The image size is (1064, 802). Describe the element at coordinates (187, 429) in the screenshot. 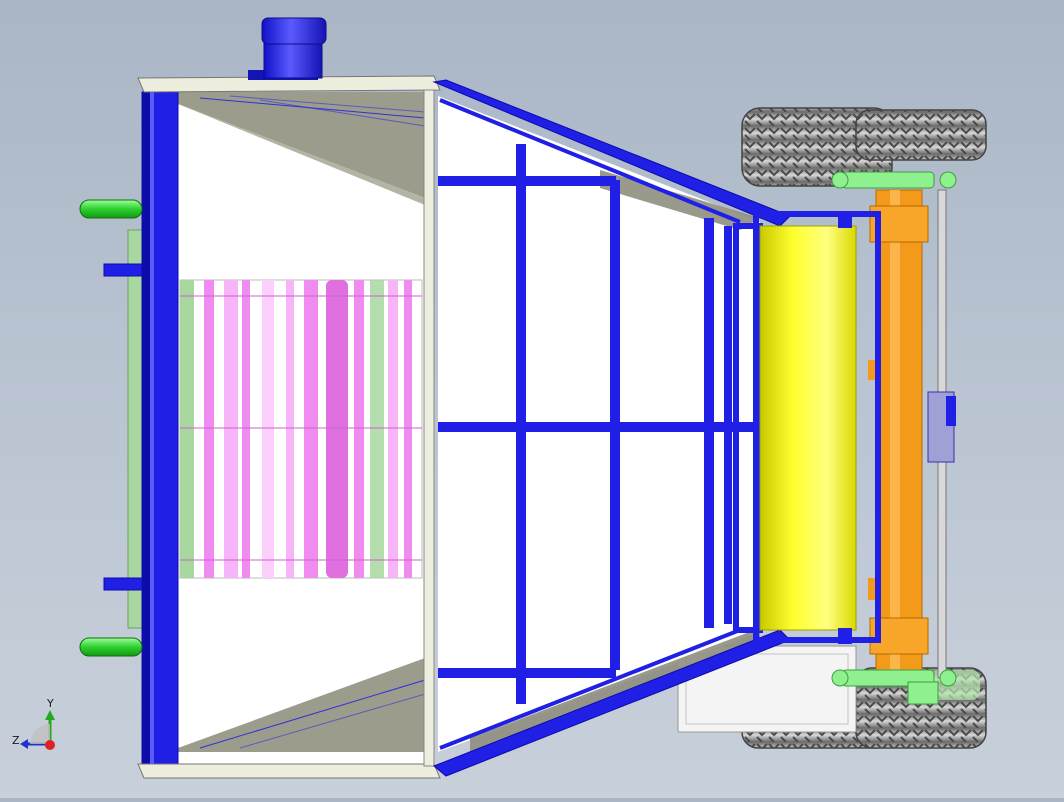

I see `filter-green-strip-left` at that location.